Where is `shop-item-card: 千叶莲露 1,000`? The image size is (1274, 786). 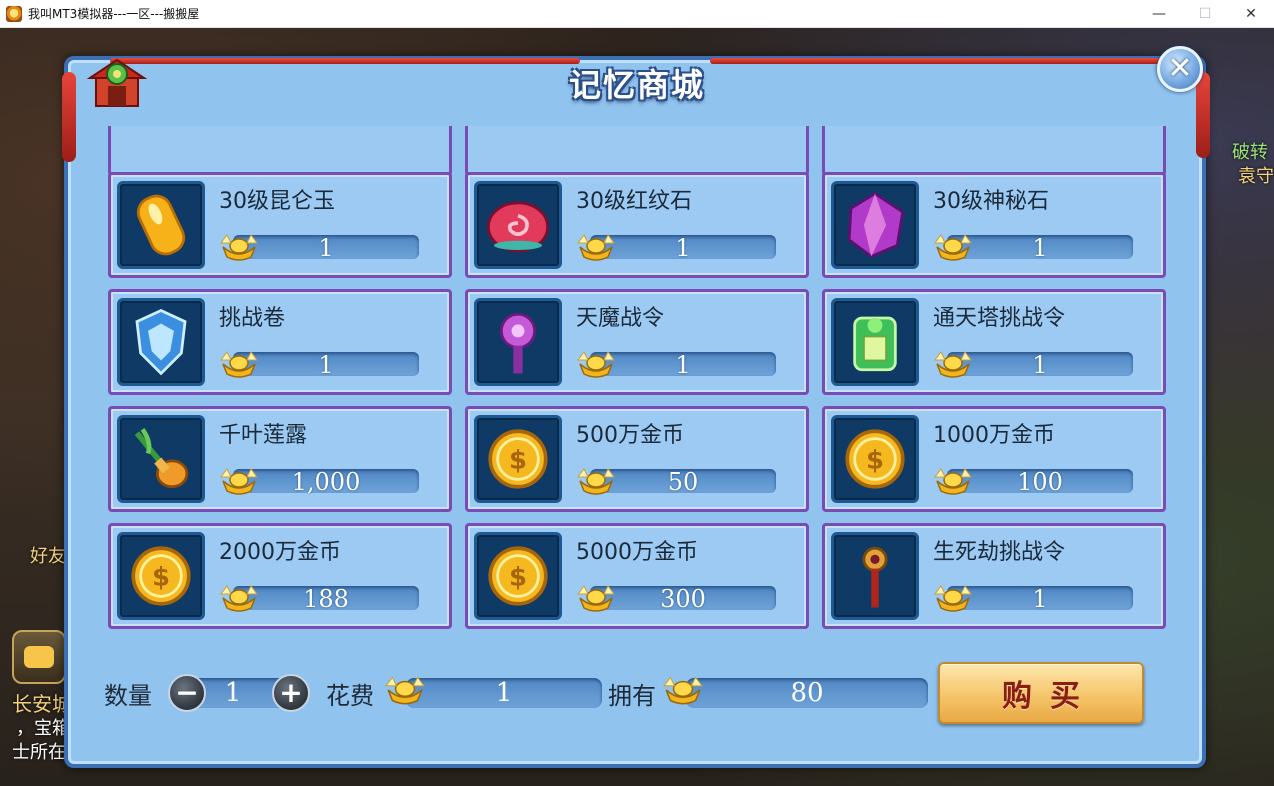
shop-item-card: 千叶莲露 1,000 is located at coordinates (280, 459).